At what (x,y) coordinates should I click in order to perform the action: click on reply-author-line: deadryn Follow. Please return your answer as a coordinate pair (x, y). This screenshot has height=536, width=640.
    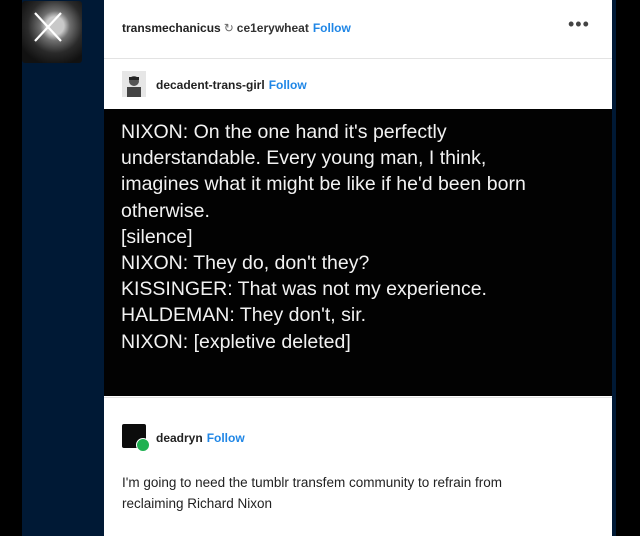
    Looking at the image, I should click on (200, 438).